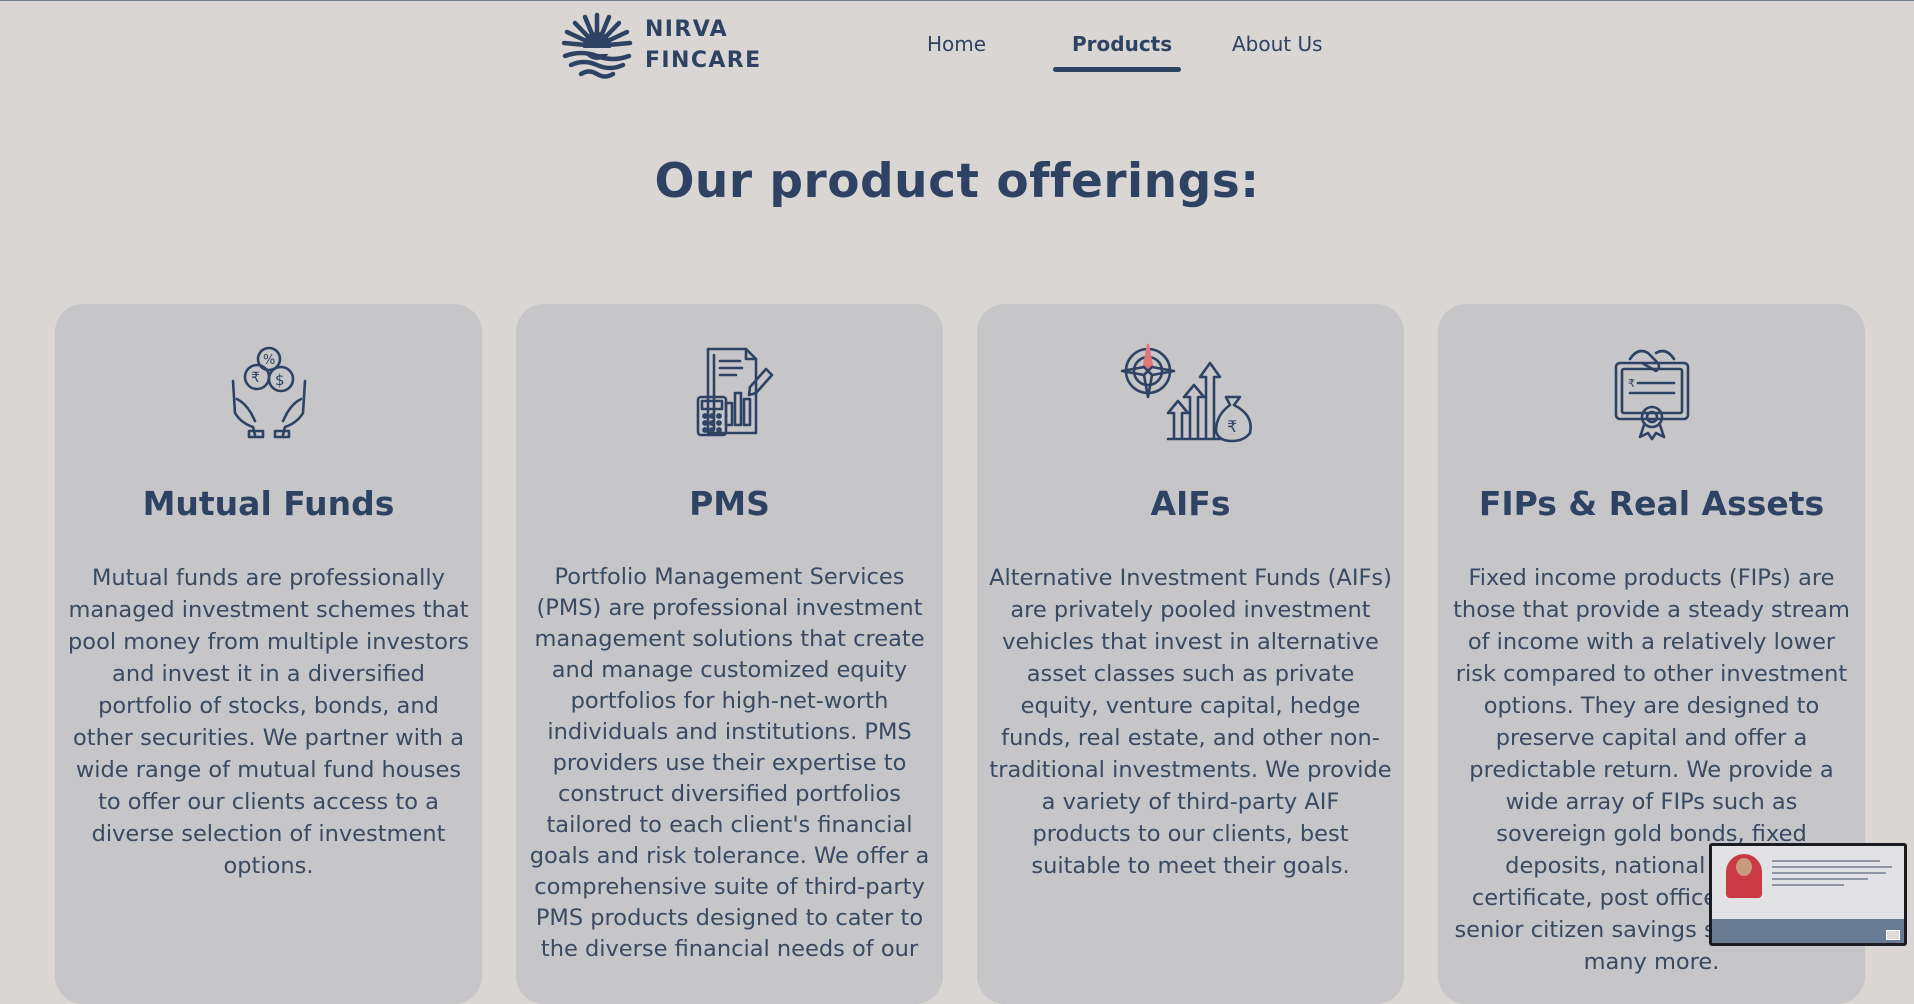 This screenshot has height=1004, width=1914. Describe the element at coordinates (703, 60) in the screenshot. I see `brand-line-2: FINCARE` at that location.